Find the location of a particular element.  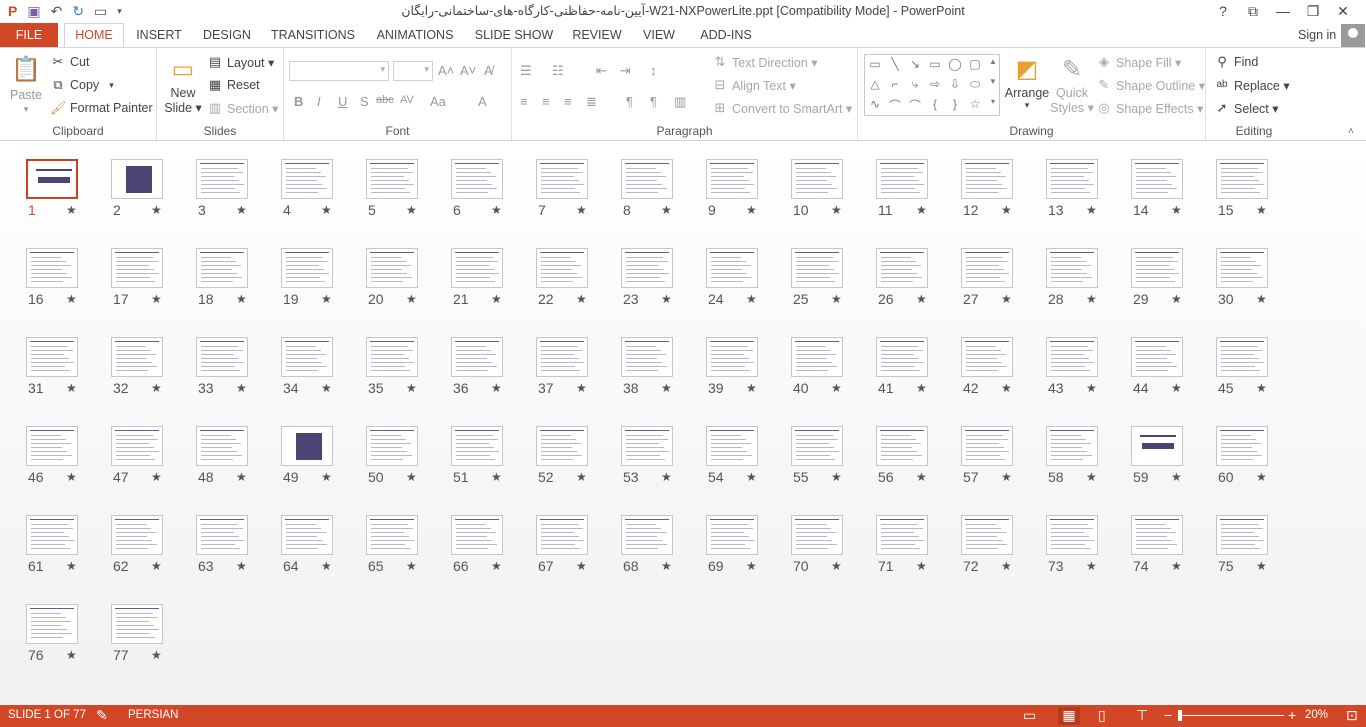

slide-thumbnail-60: 60 ★ is located at coordinates (1242, 455).